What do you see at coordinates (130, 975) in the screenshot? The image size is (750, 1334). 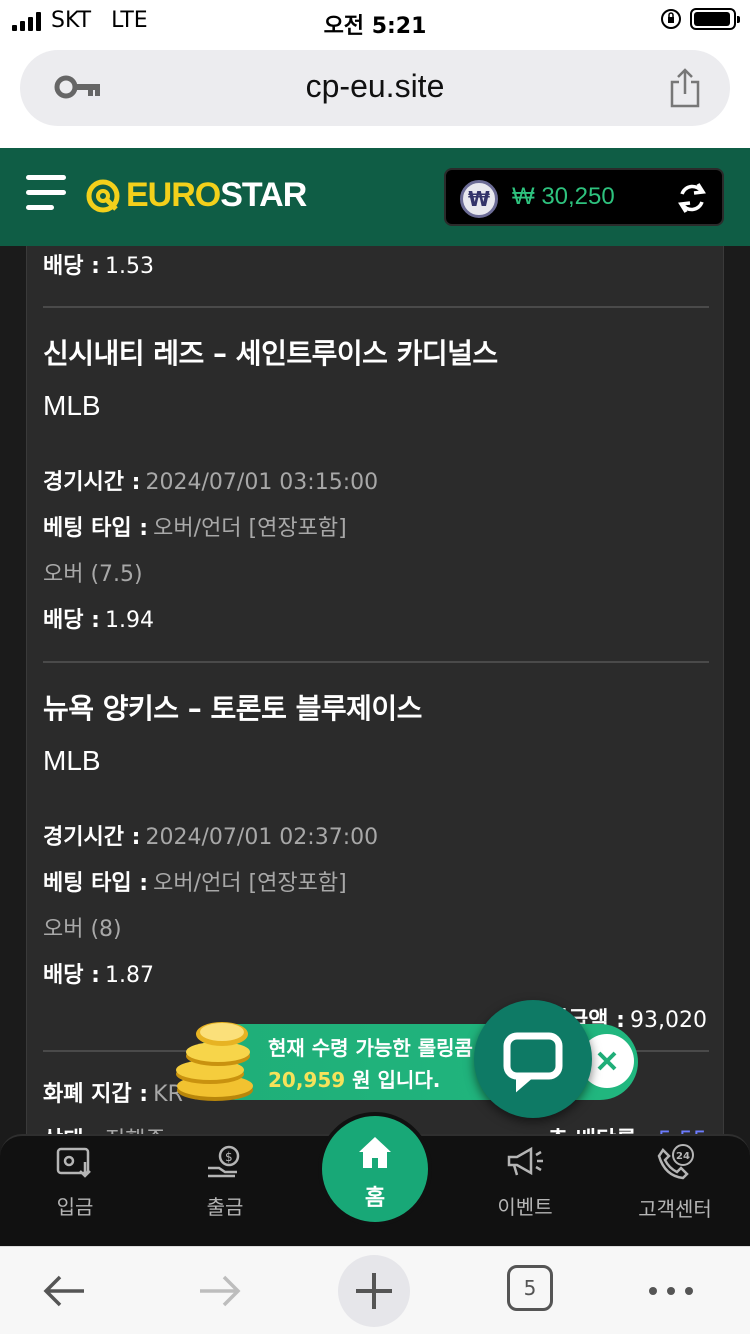 I see `odds-value: 1.87` at bounding box center [130, 975].